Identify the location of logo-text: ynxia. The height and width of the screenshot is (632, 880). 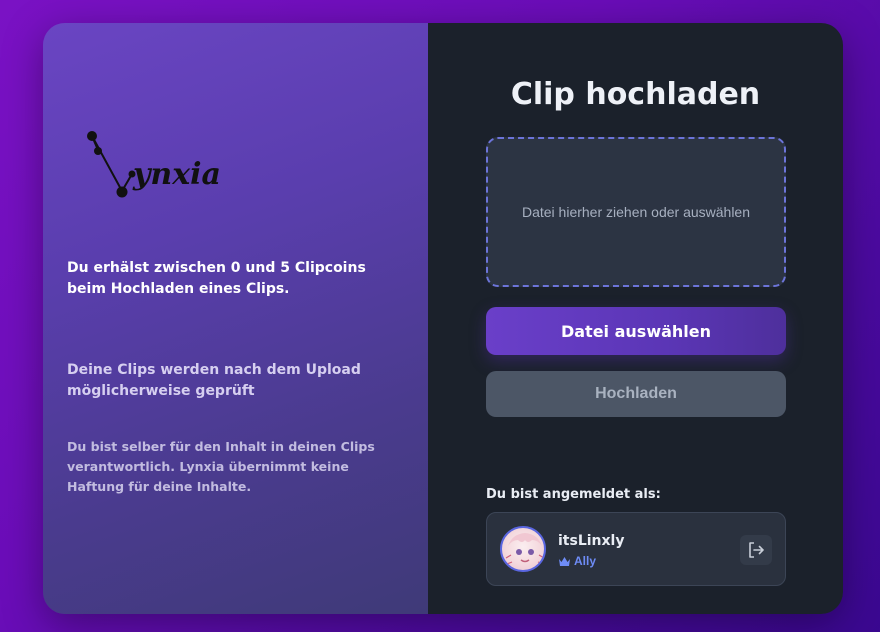
(176, 174).